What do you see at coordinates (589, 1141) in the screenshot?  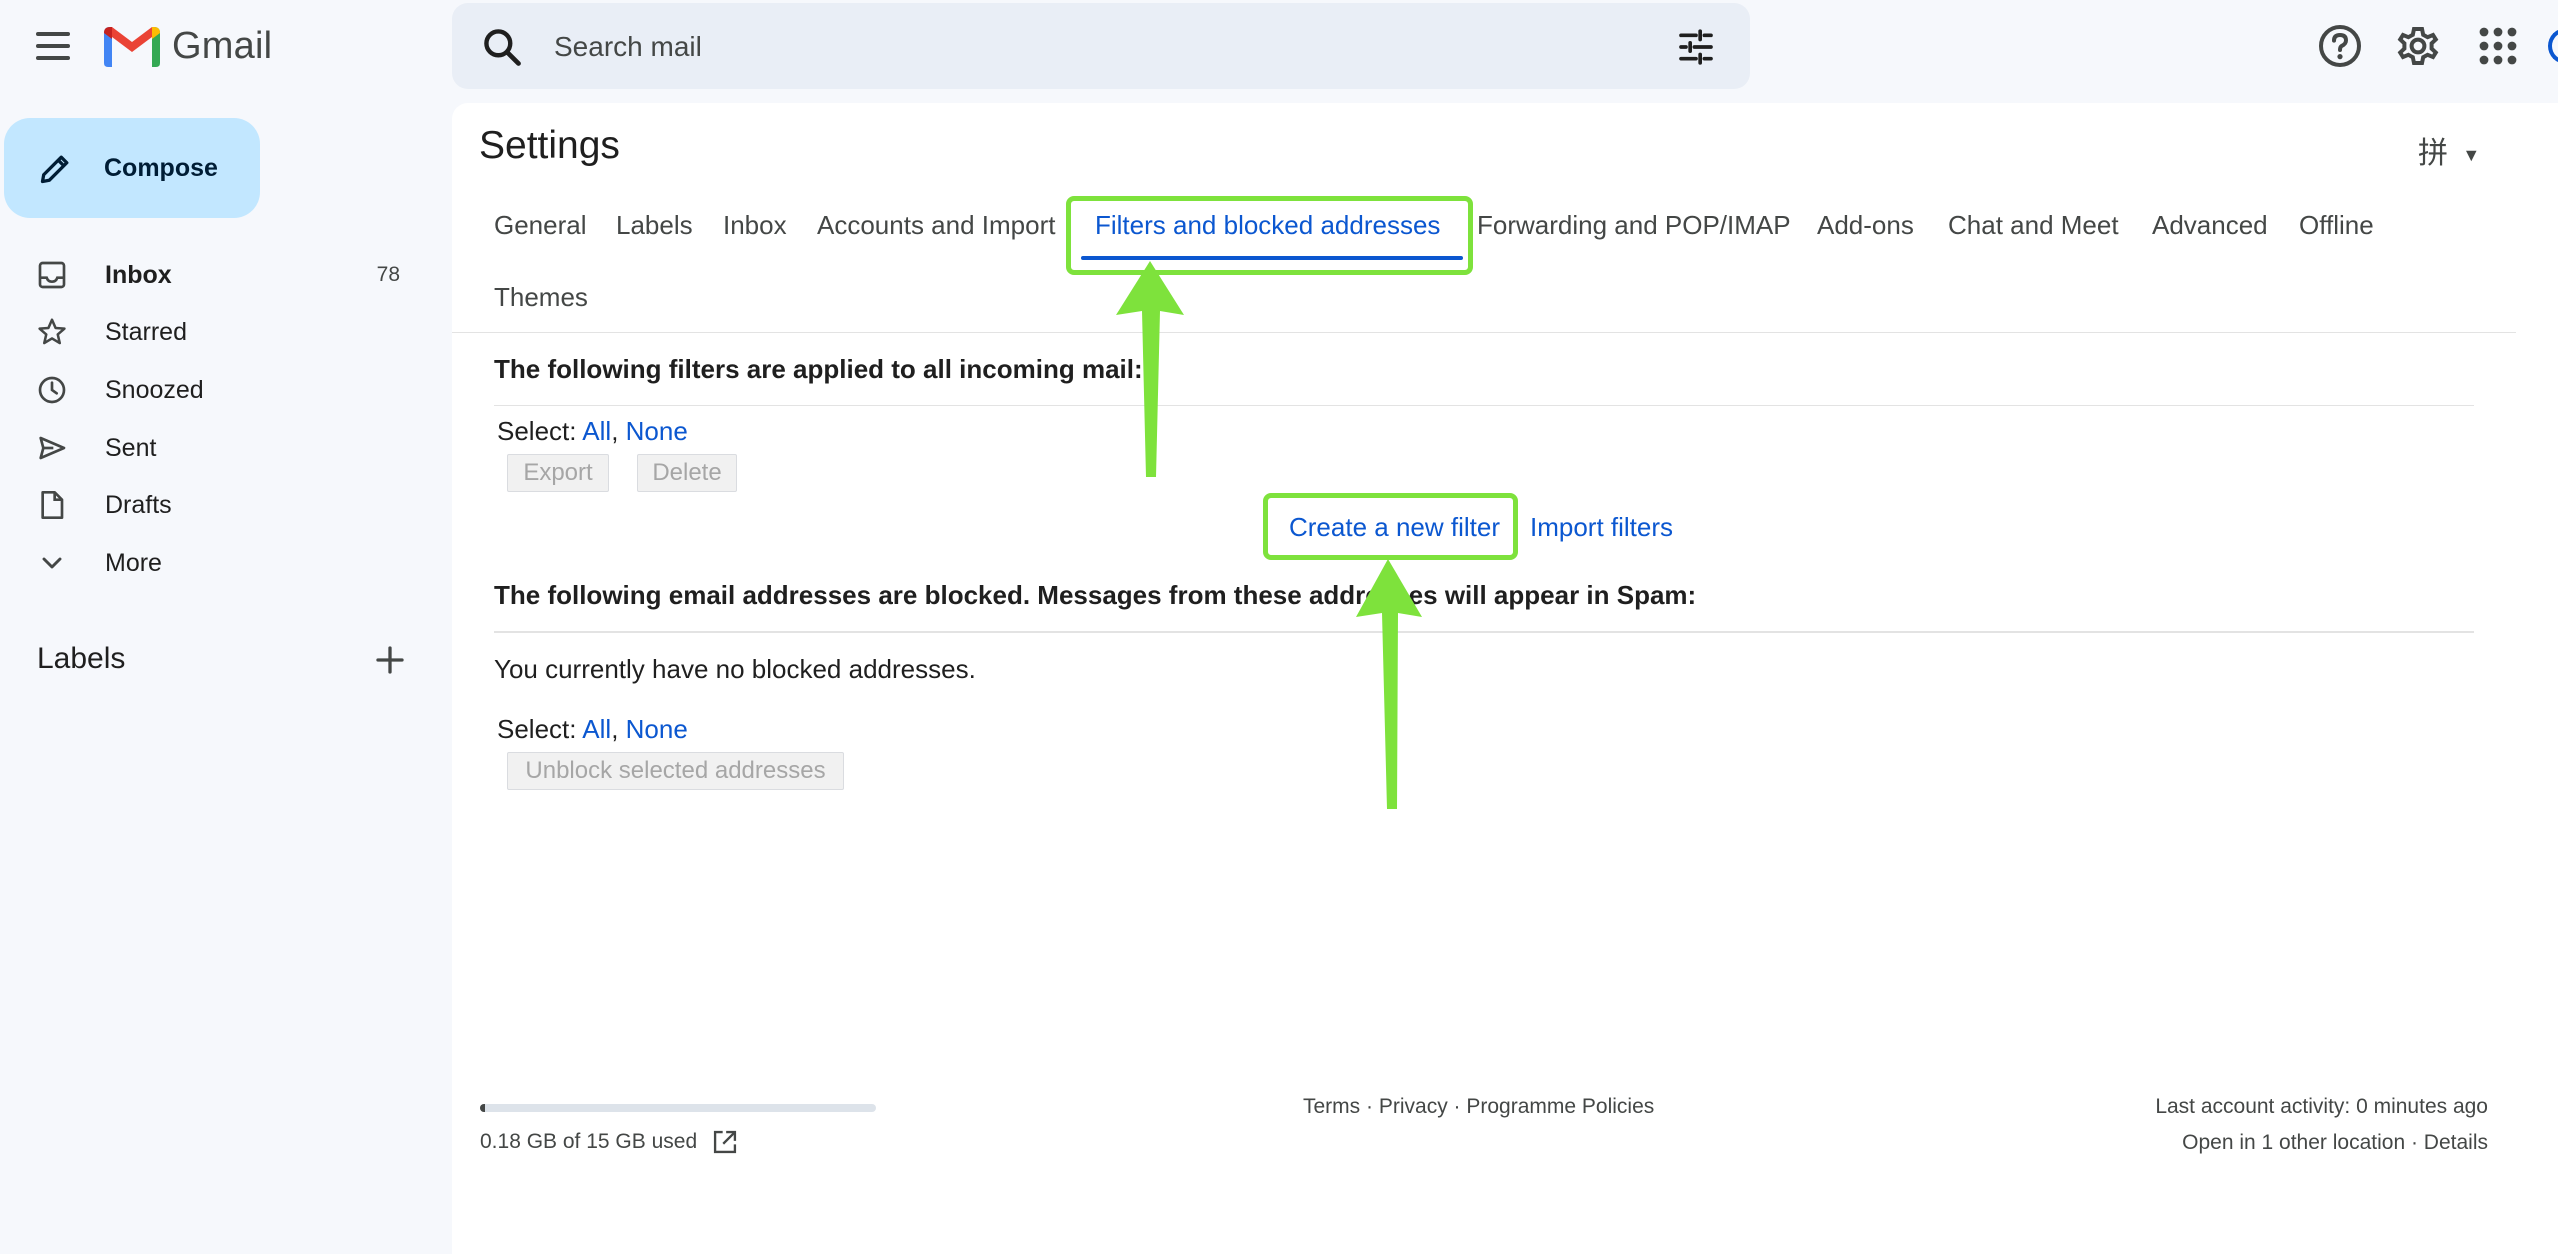 I see `storage-used-text: 0.18 GB of 15 GB used` at bounding box center [589, 1141].